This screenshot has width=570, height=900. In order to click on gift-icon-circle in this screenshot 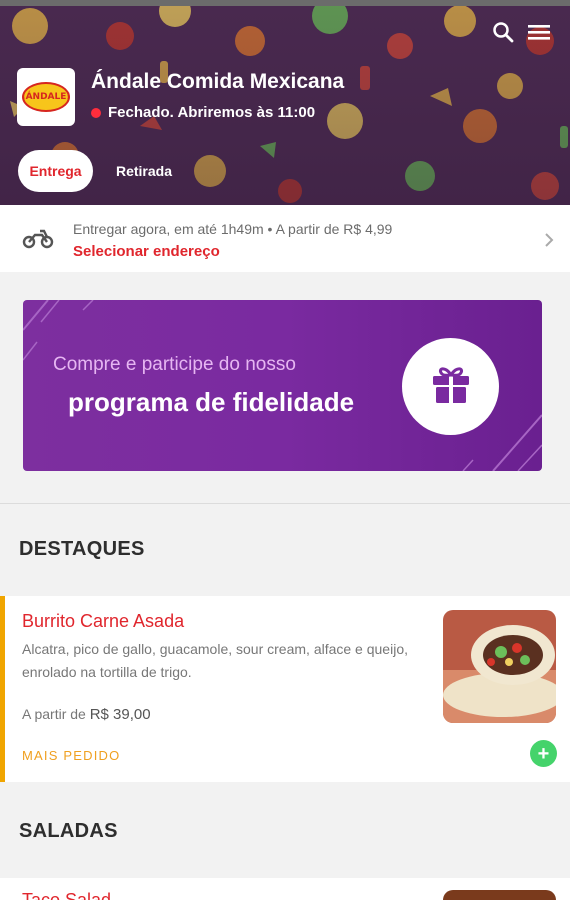, I will do `click(450, 386)`.